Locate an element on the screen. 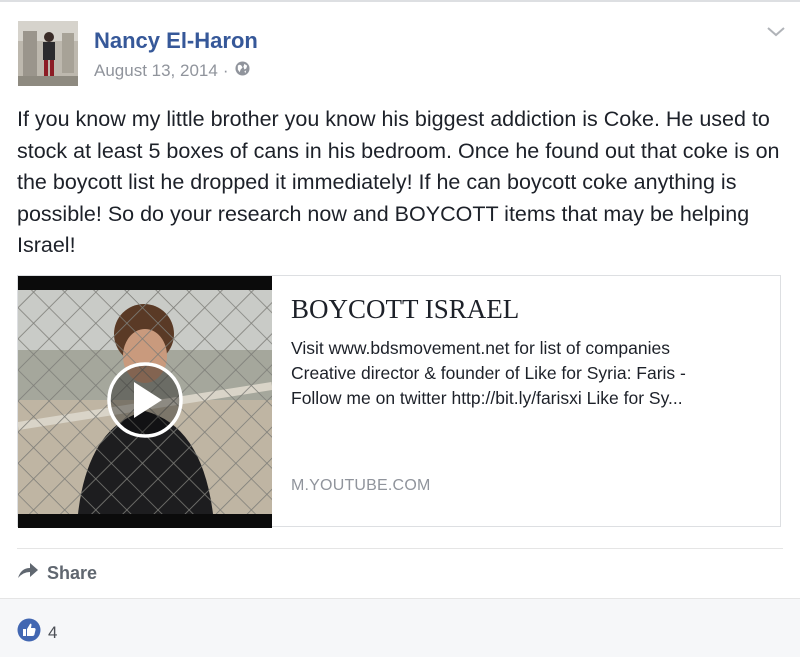 The height and width of the screenshot is (657, 800). thumbs-up-icon is located at coordinates (29, 632).